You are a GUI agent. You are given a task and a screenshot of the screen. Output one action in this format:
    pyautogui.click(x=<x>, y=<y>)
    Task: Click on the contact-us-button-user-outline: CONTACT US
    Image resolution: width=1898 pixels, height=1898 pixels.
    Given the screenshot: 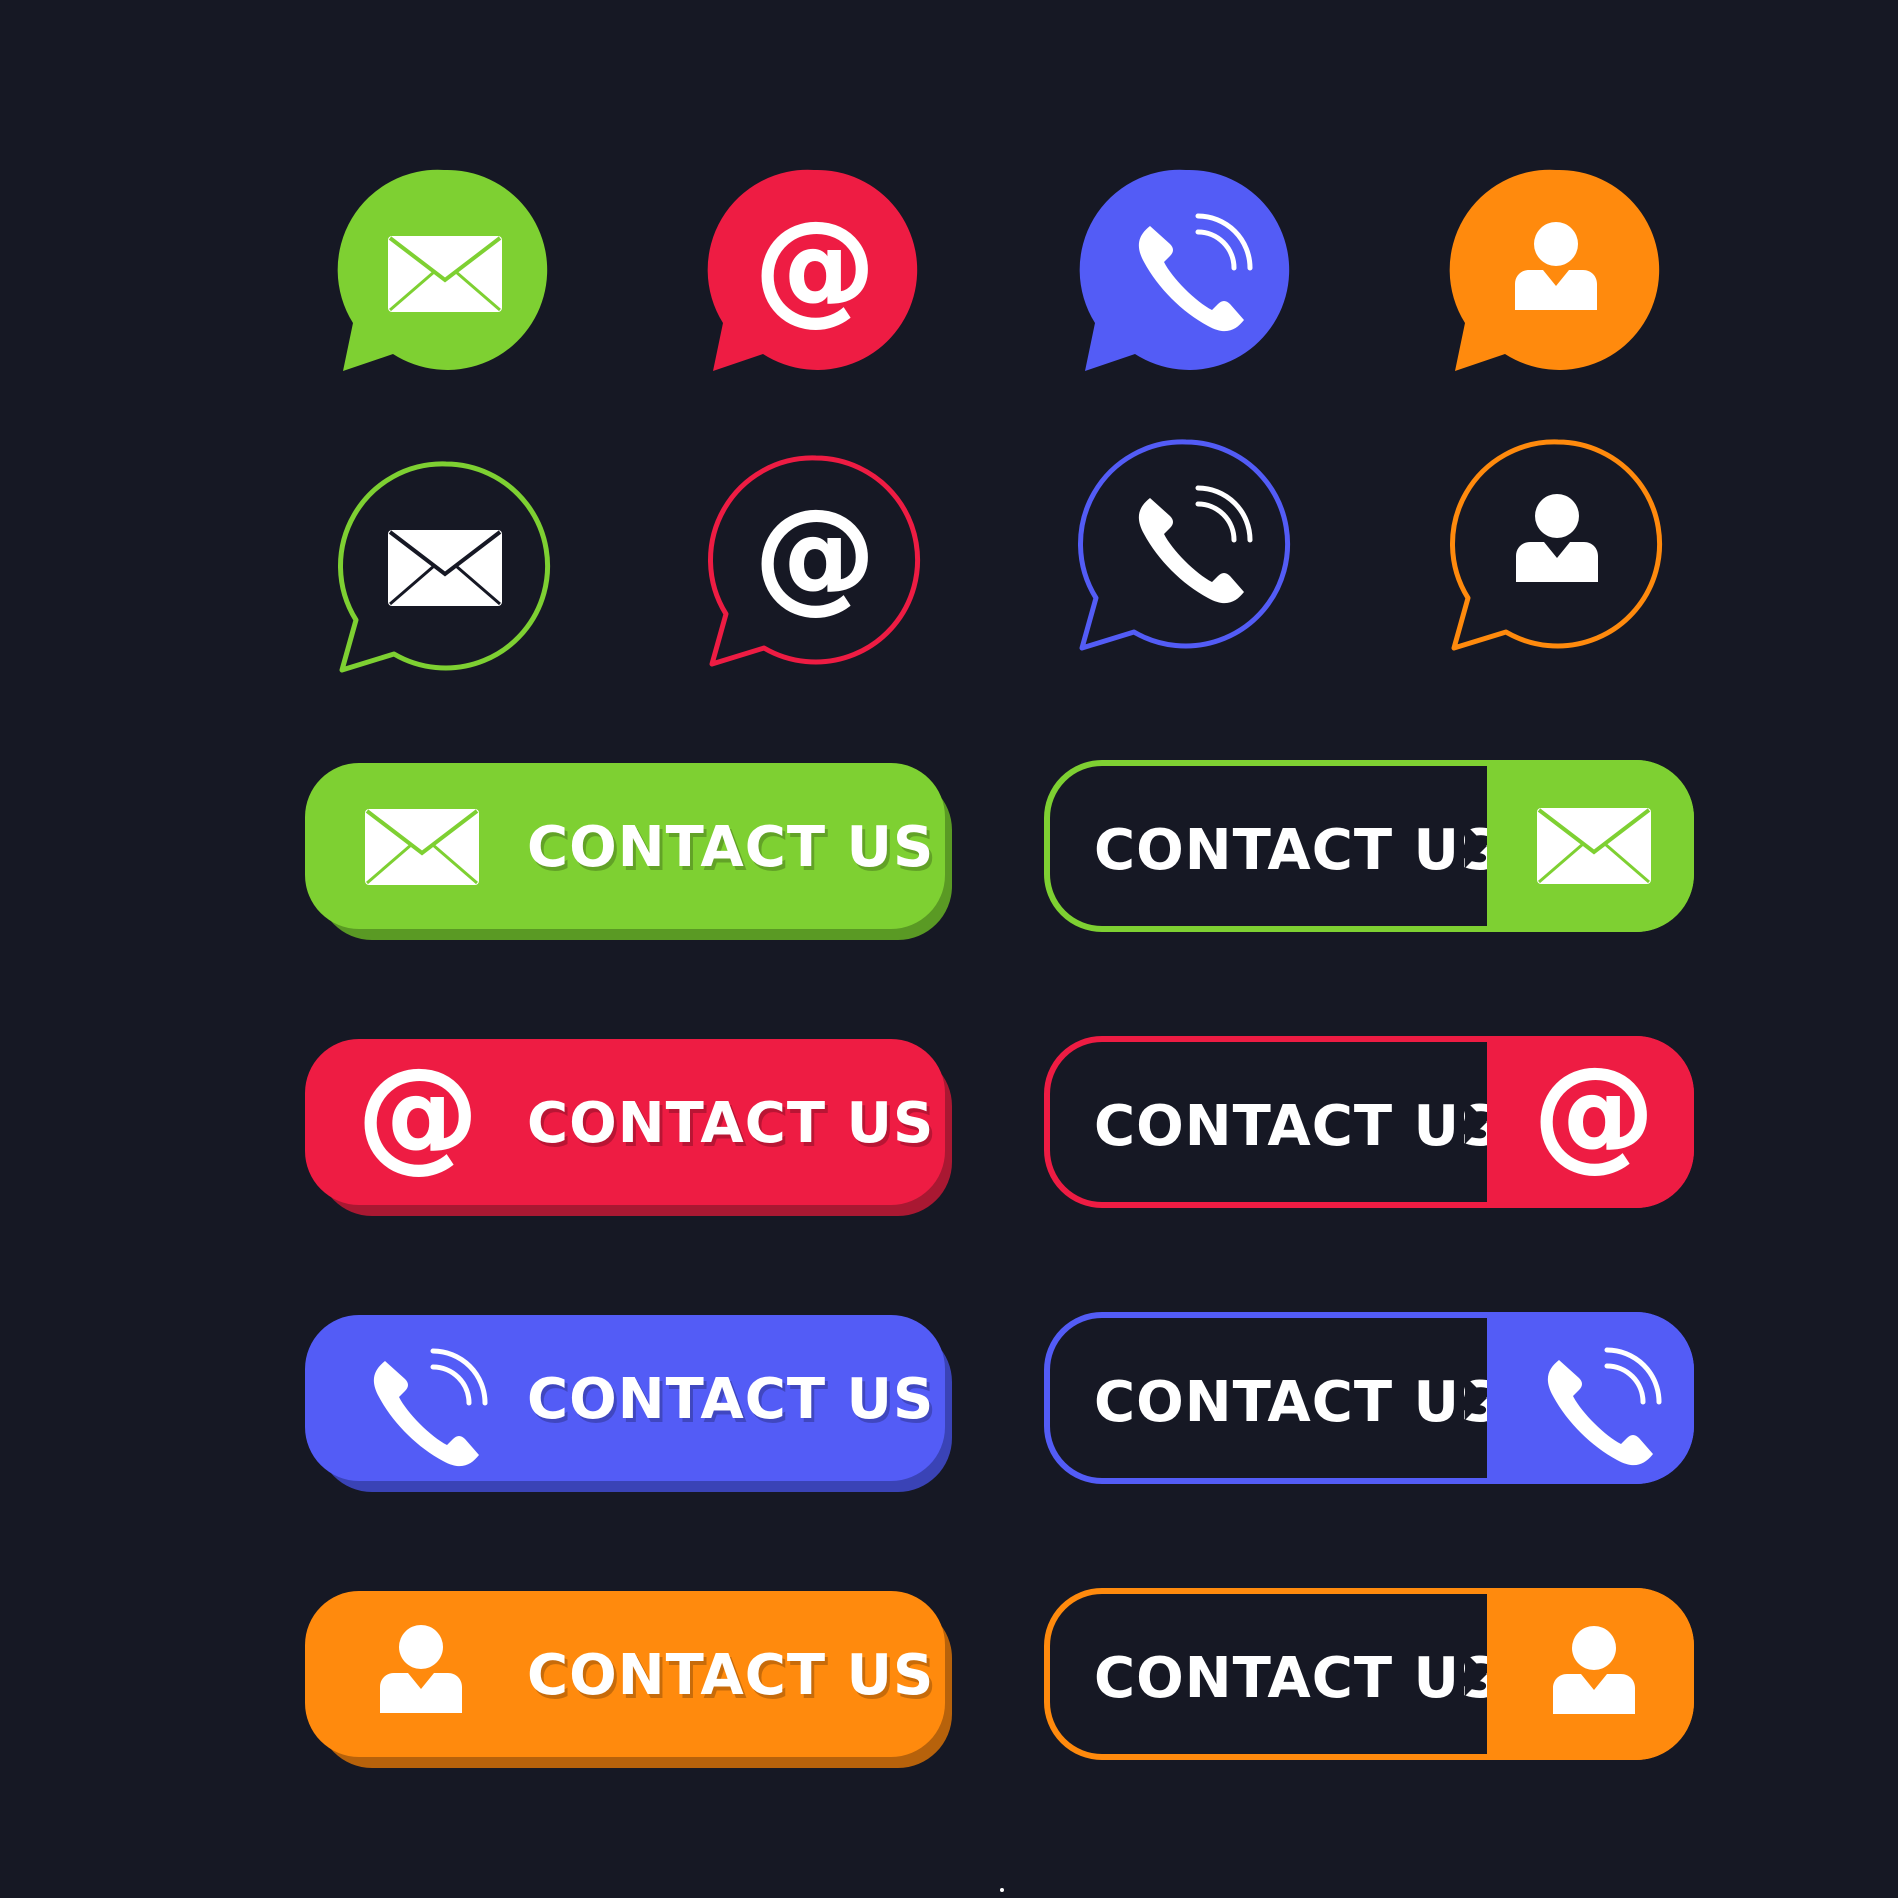 What is the action you would take?
    pyautogui.click(x=1369, y=1674)
    